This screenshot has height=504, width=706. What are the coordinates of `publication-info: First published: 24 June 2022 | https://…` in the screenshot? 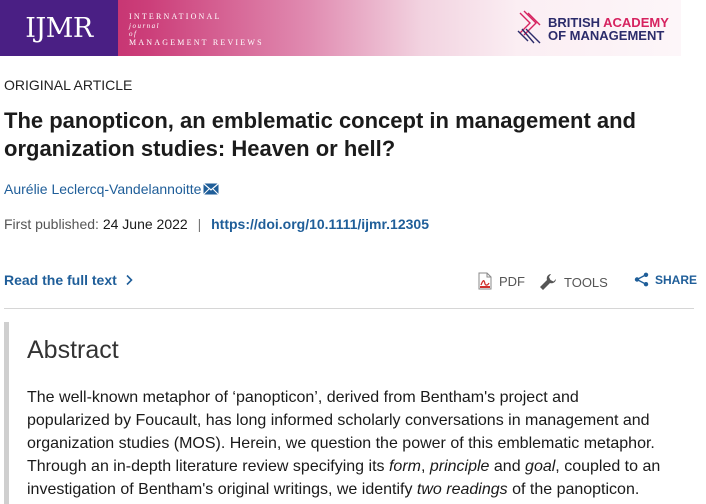 It's located at (216, 224).